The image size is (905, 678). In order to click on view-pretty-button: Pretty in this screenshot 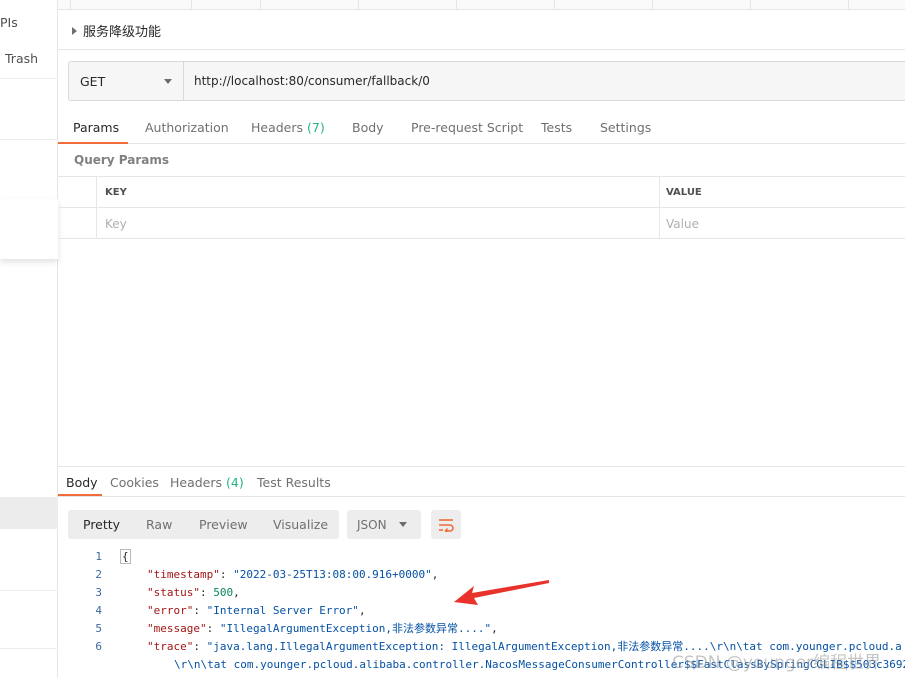, I will do `click(101, 524)`.